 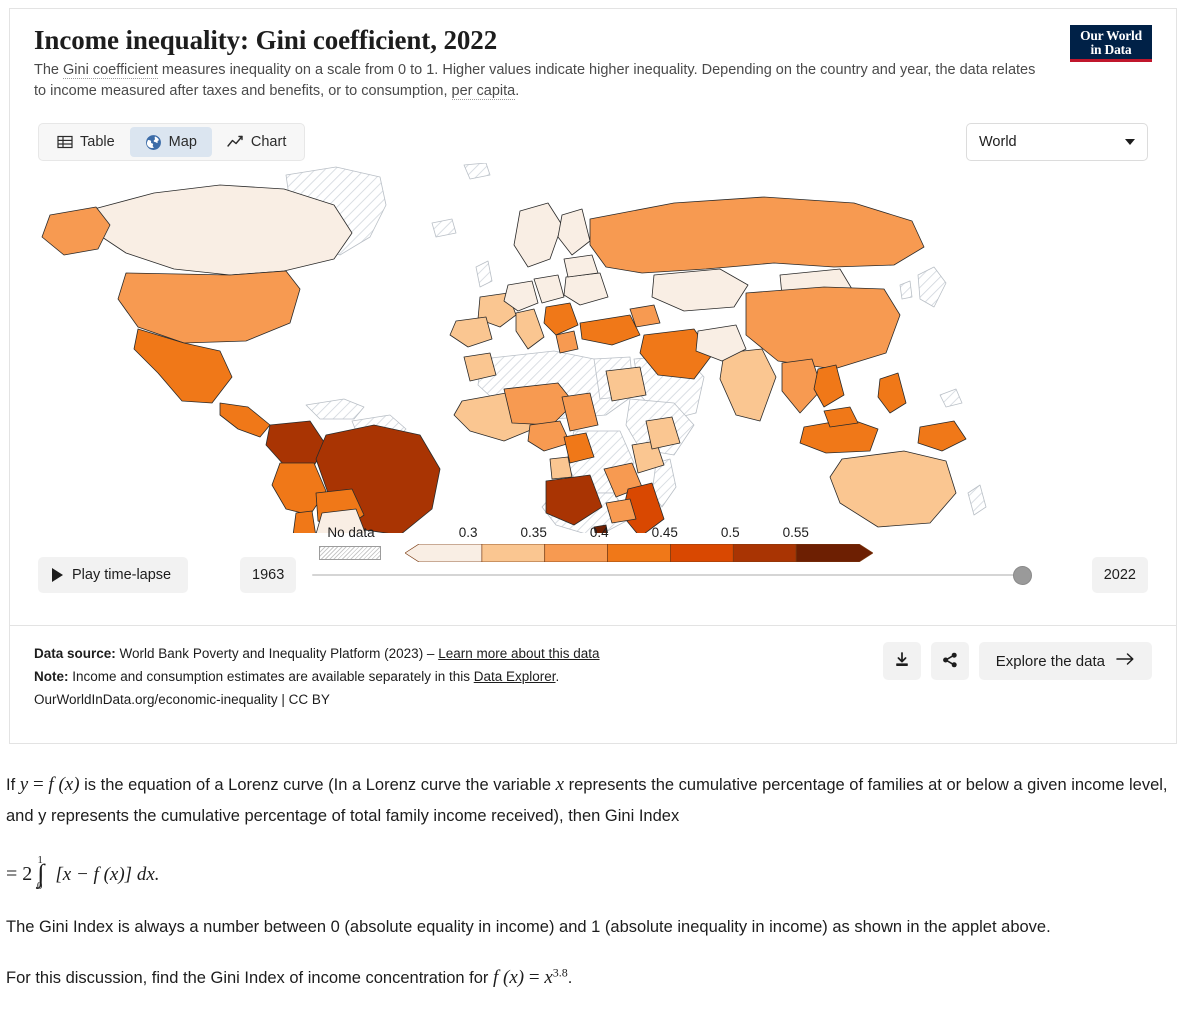 I want to click on table-icon, so click(x=65, y=142).